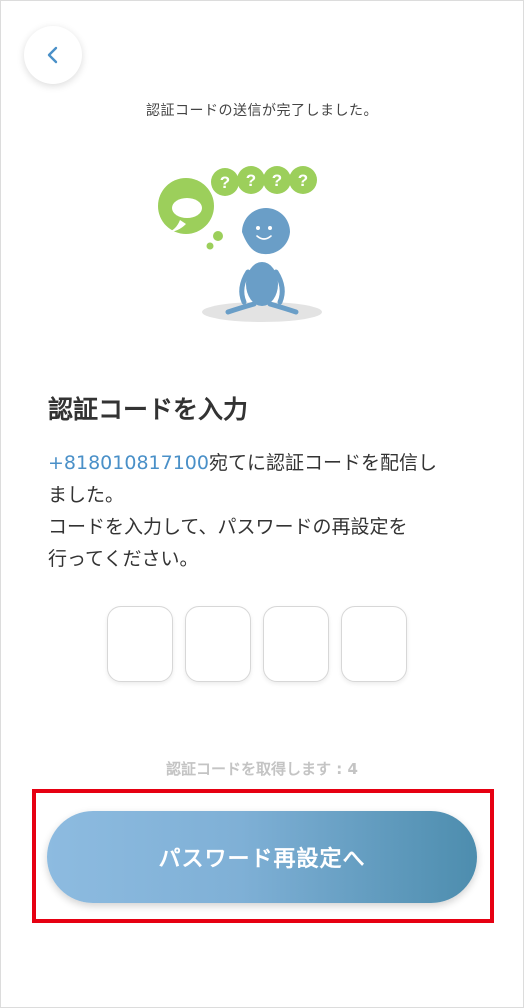 The width and height of the screenshot is (524, 1008). Describe the element at coordinates (264, 181) in the screenshot. I see `question-bubbles: ? ? ? ?` at that location.